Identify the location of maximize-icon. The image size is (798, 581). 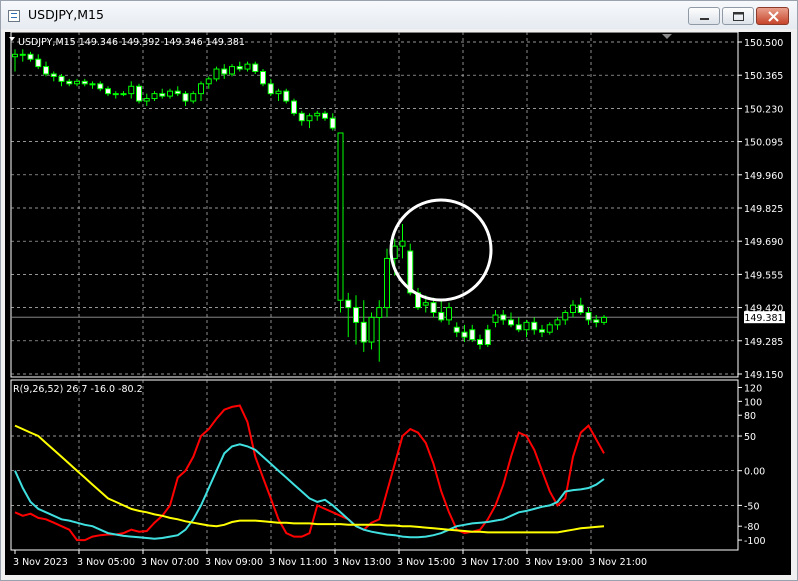
(738, 16).